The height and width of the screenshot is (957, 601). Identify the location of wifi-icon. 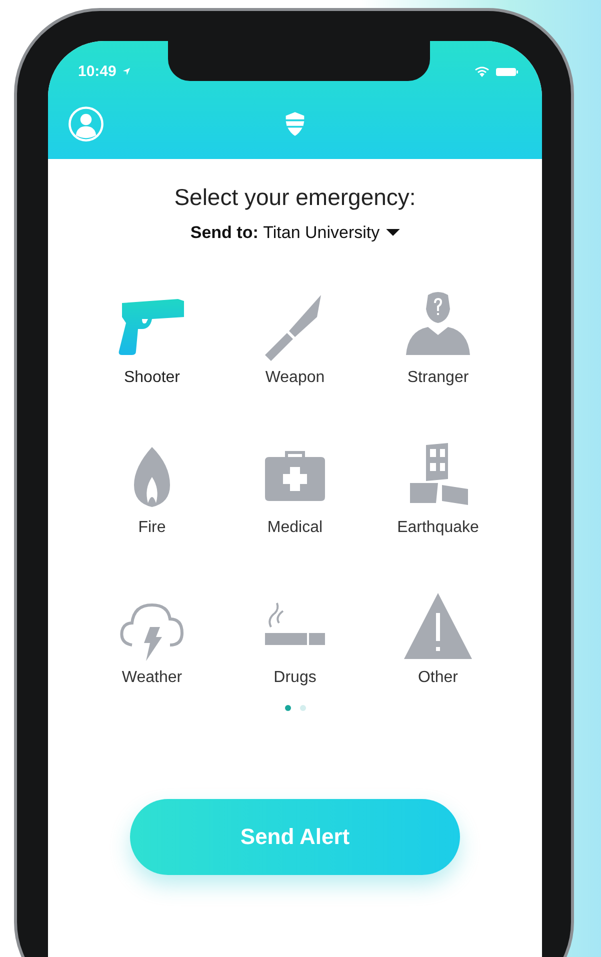
(482, 72).